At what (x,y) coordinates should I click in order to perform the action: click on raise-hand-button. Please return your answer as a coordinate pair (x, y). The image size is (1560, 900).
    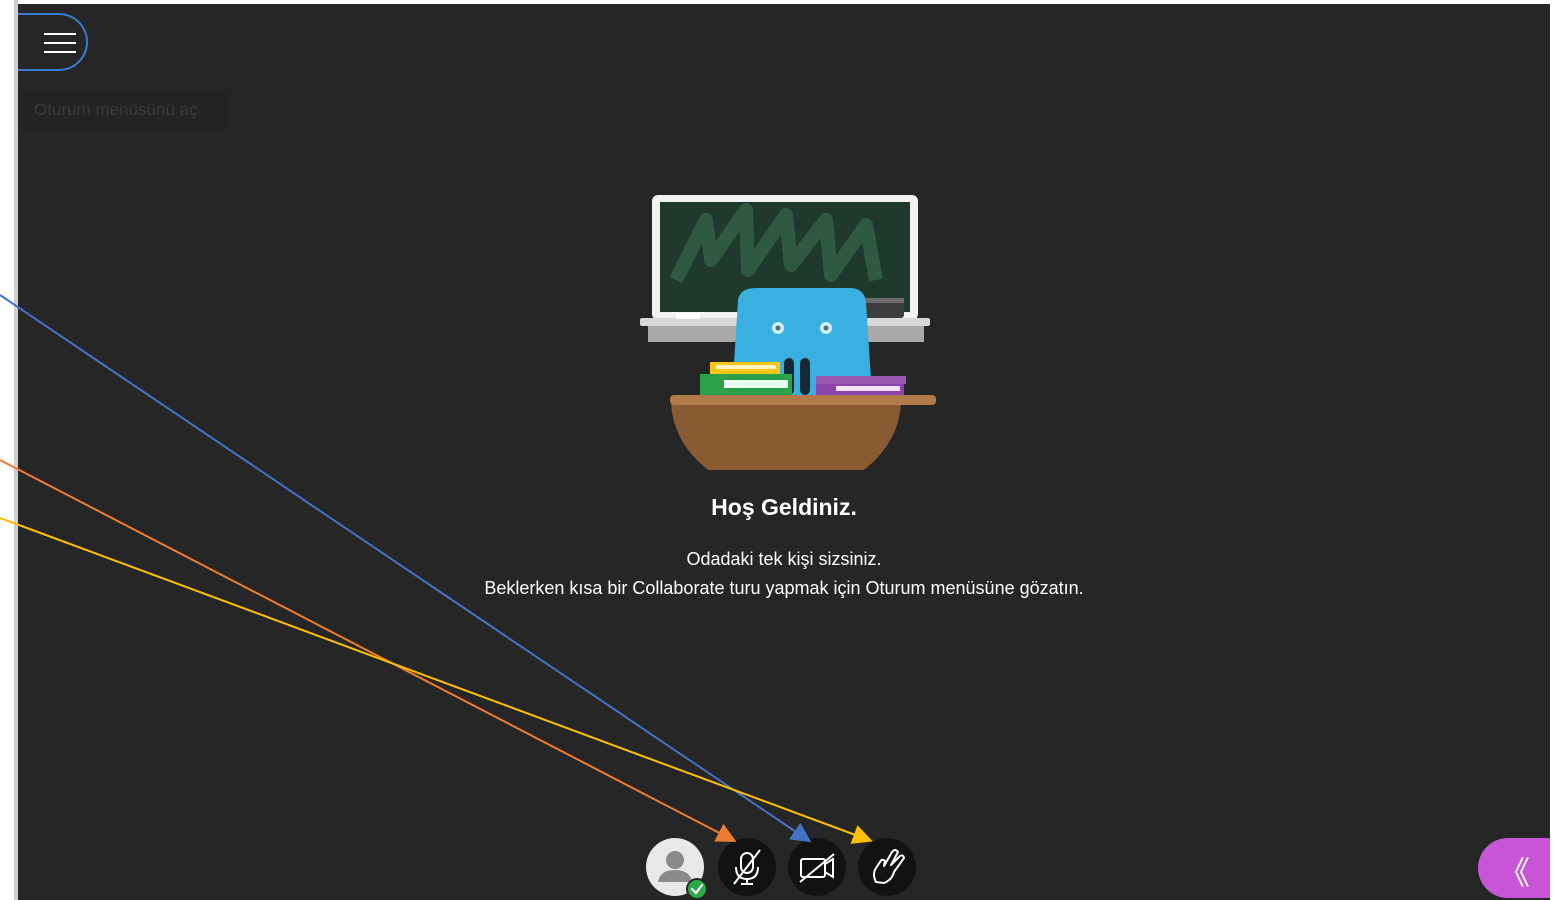
    Looking at the image, I should click on (887, 867).